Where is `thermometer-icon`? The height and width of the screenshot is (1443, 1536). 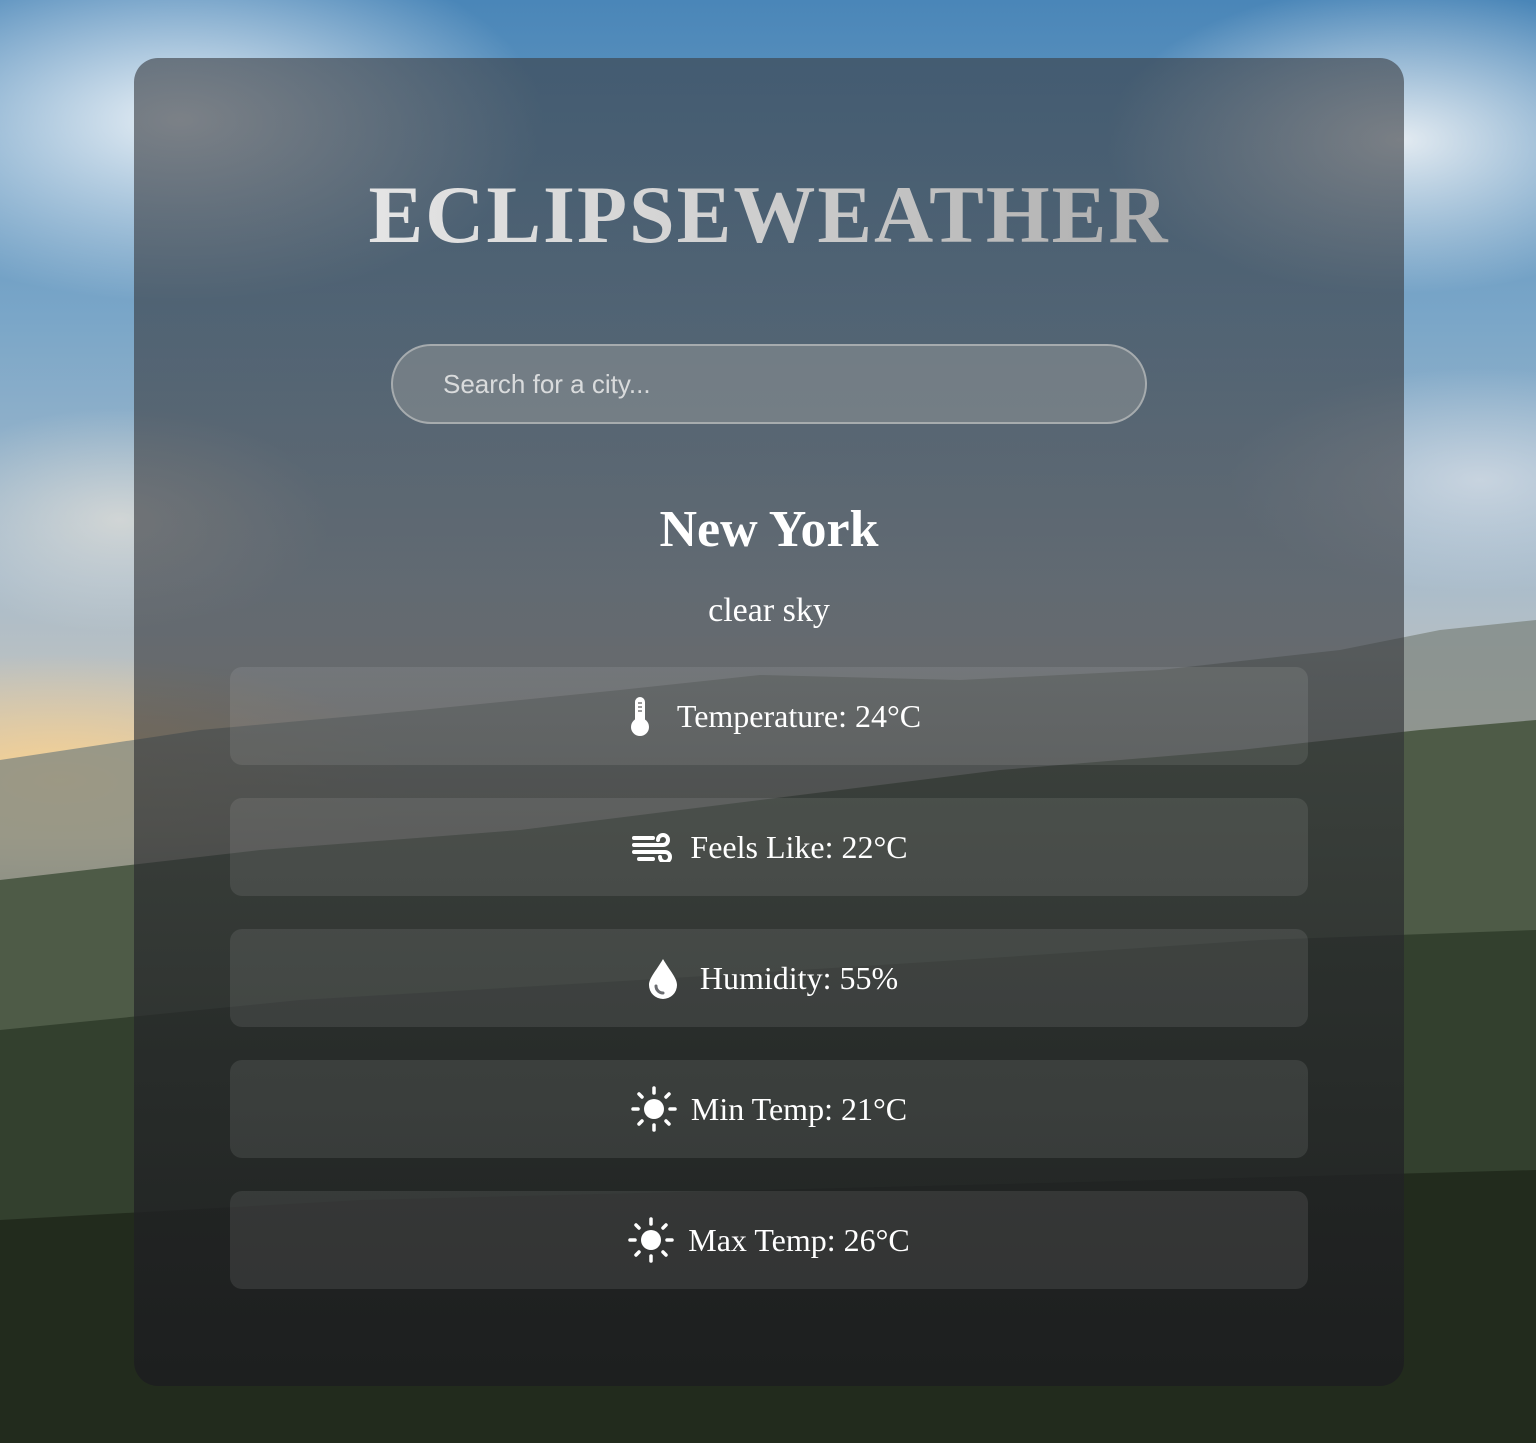 thermometer-icon is located at coordinates (640, 716).